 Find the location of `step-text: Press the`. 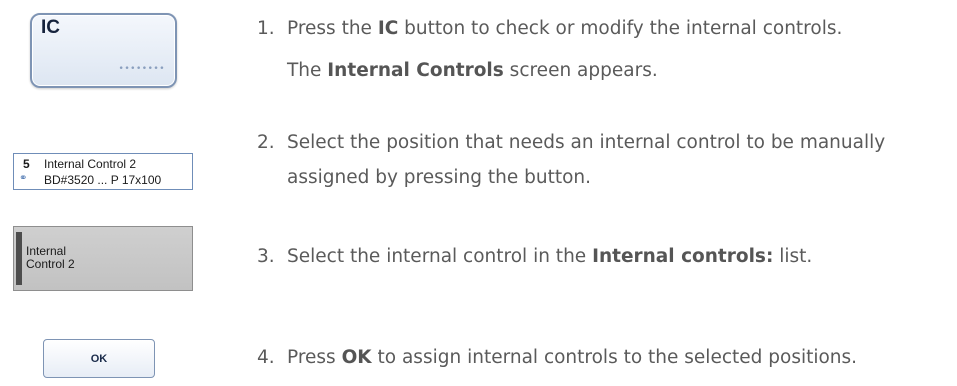

step-text: Press the is located at coordinates (332, 28).